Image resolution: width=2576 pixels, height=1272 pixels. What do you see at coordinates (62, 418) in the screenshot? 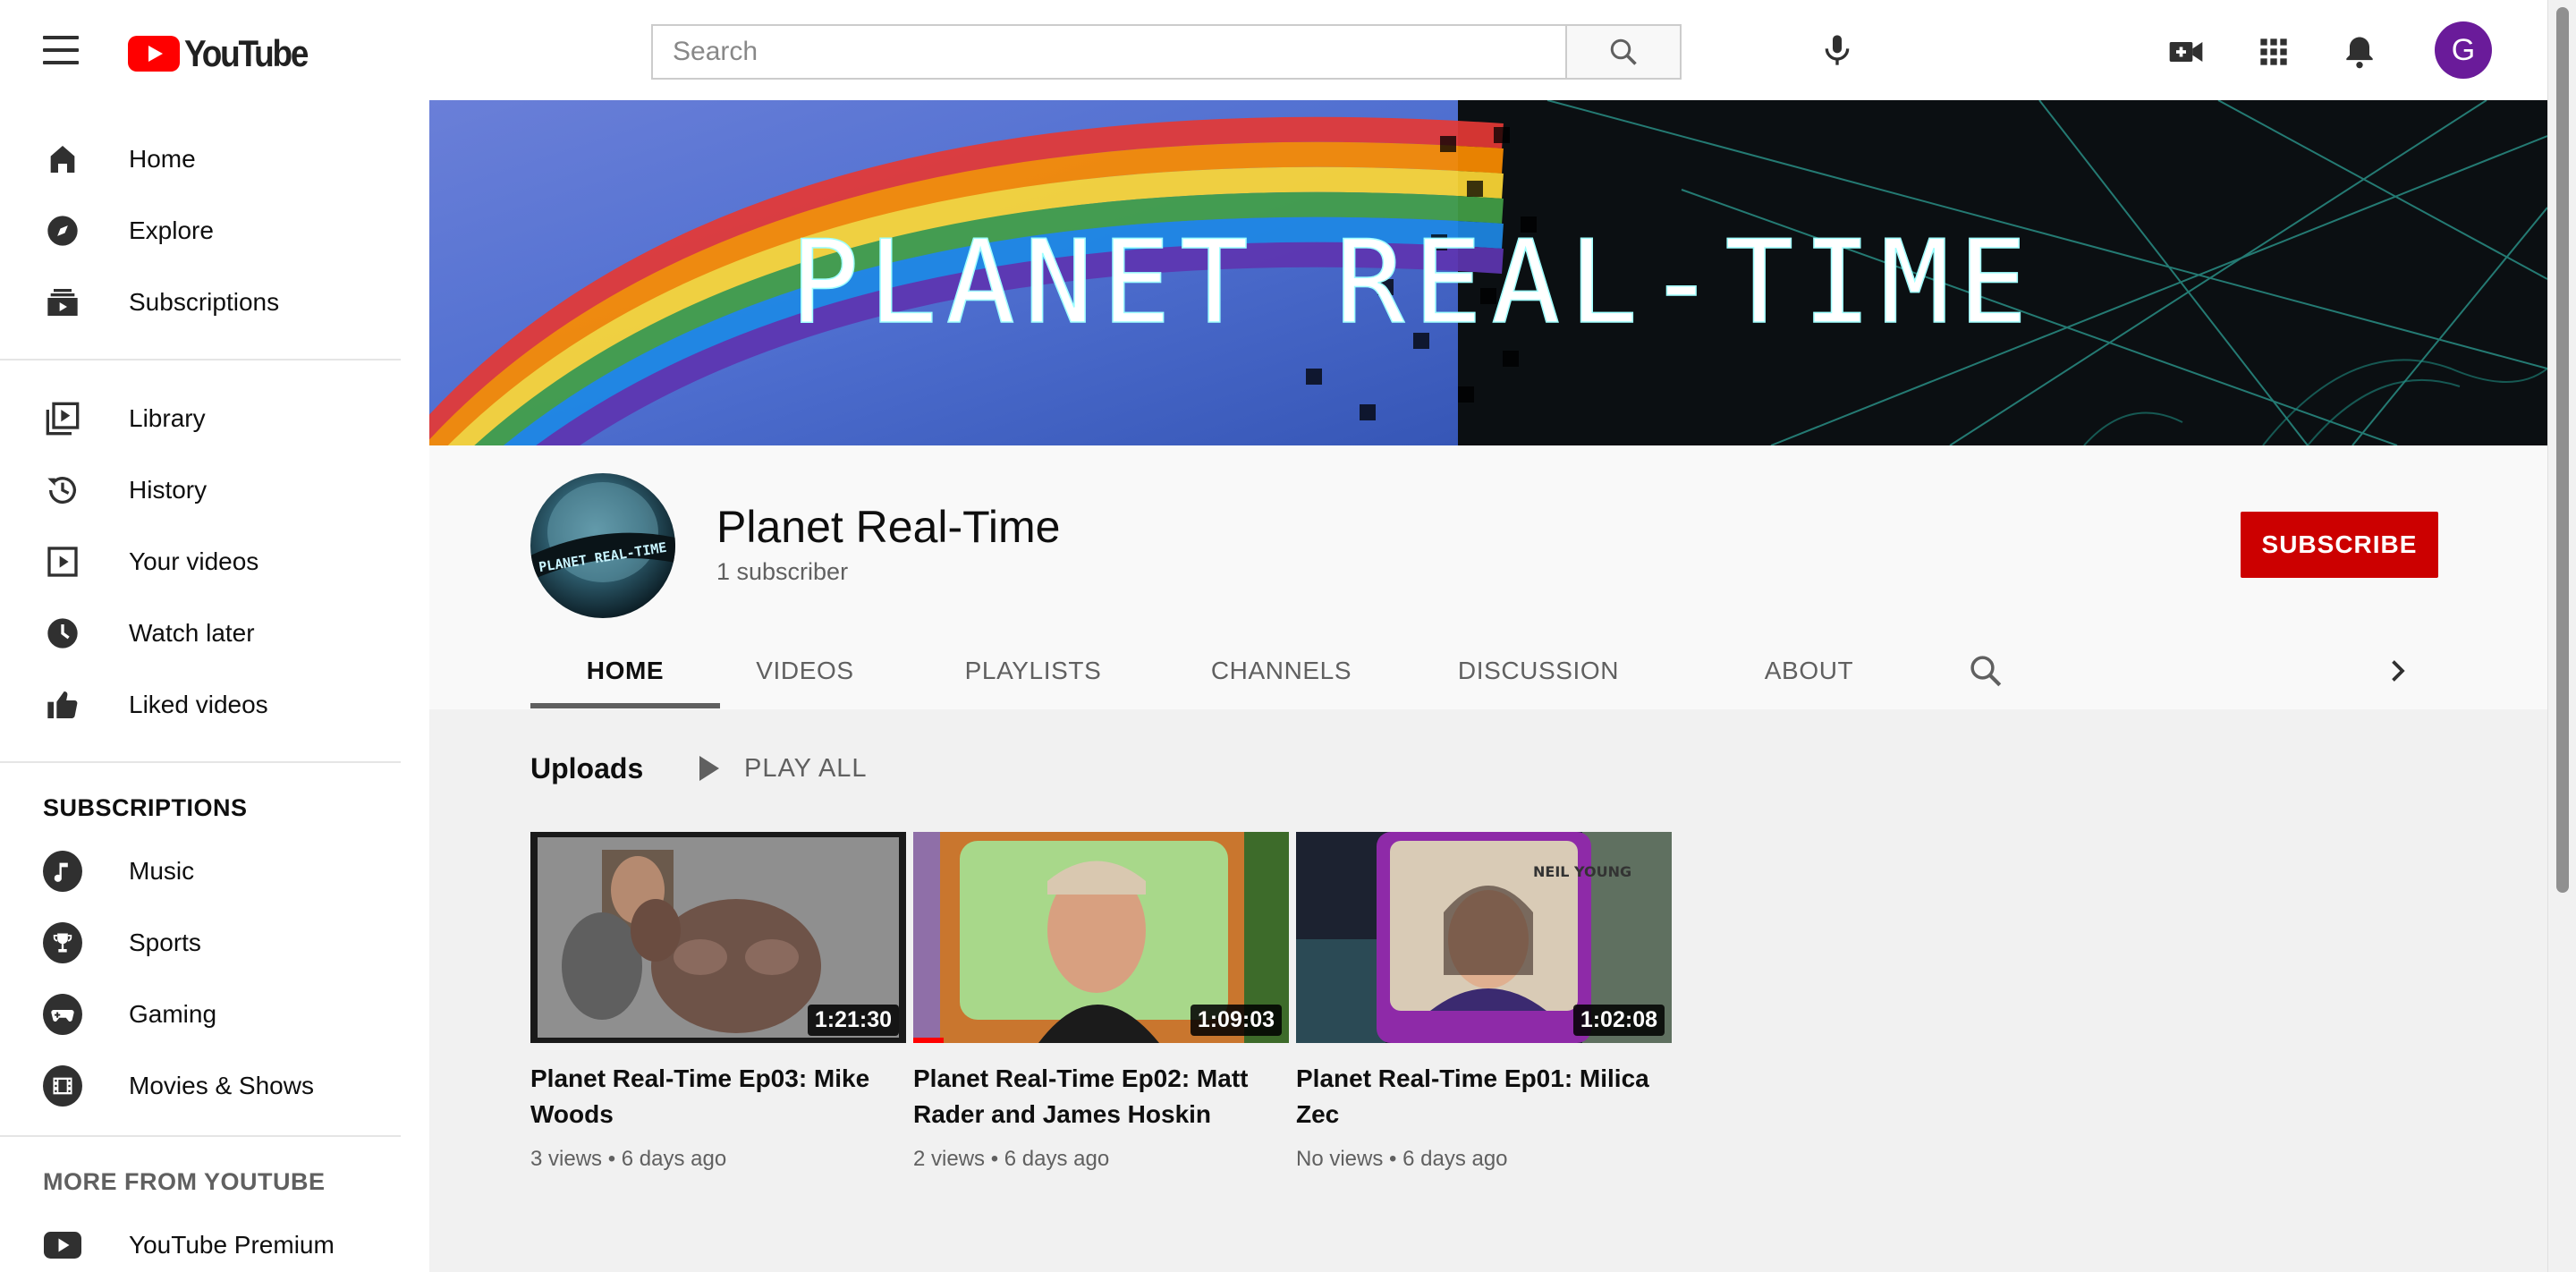
I see `library-icon` at bounding box center [62, 418].